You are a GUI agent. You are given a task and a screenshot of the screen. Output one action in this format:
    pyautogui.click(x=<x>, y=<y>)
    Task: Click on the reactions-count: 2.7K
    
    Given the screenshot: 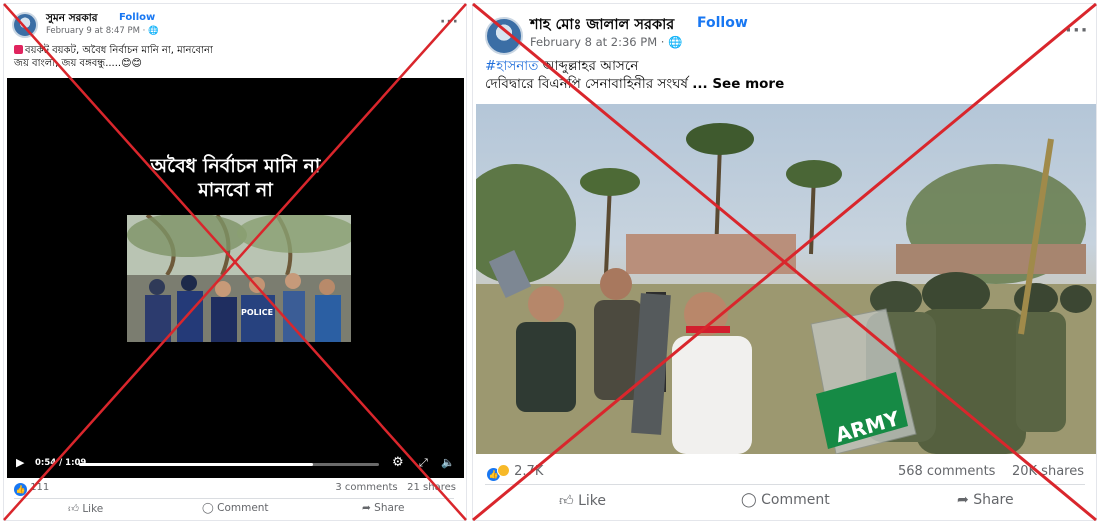 What is the action you would take?
    pyautogui.click(x=529, y=471)
    